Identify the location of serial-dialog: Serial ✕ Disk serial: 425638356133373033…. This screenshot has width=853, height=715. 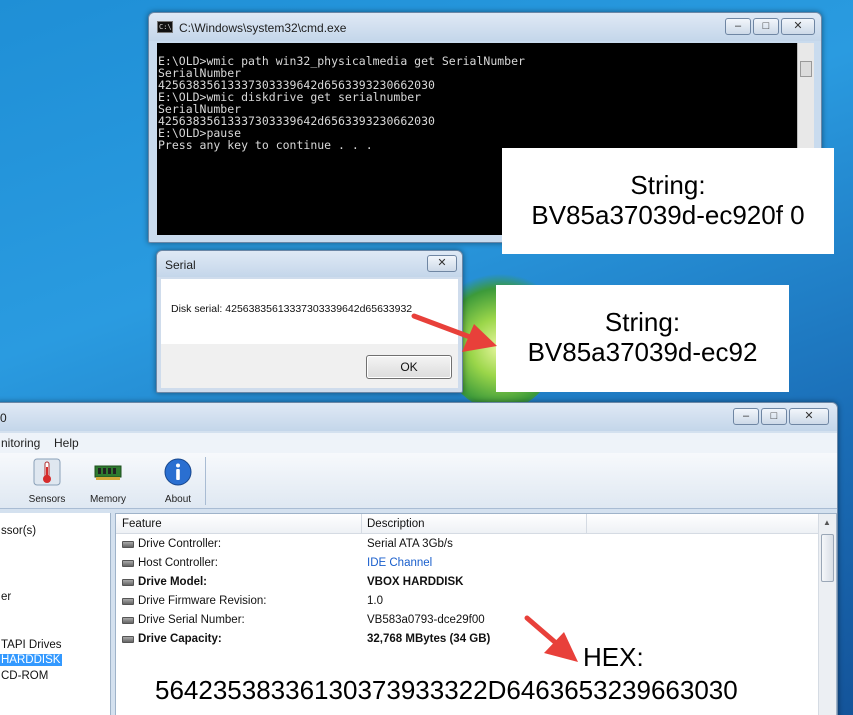
(309, 321).